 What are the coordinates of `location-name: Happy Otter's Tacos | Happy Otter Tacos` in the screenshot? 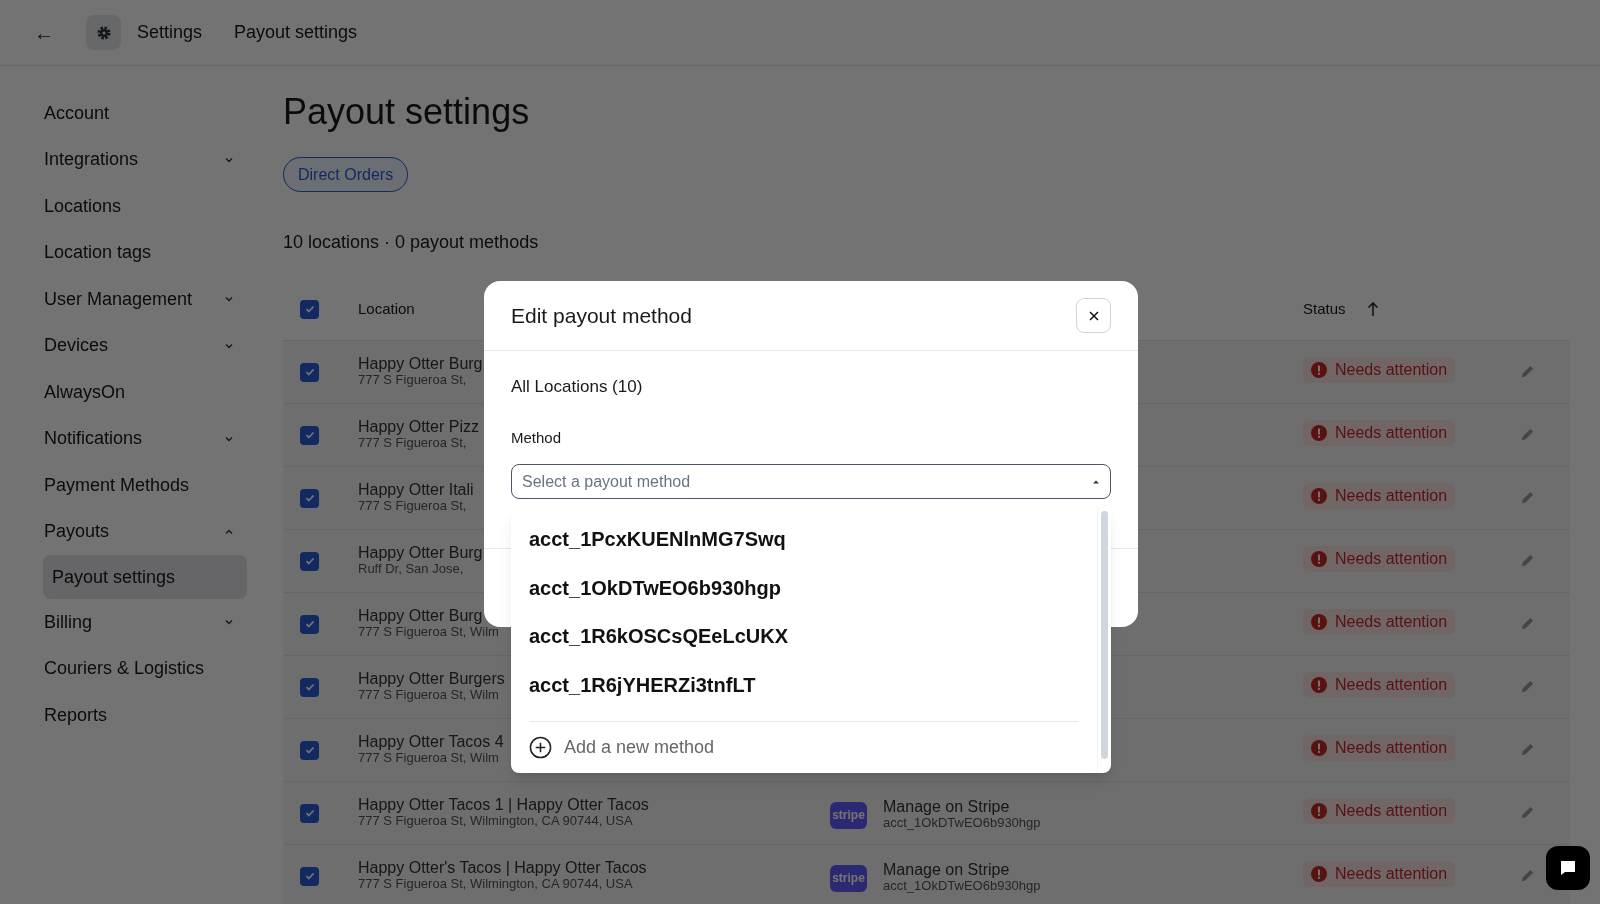 It's located at (502, 868).